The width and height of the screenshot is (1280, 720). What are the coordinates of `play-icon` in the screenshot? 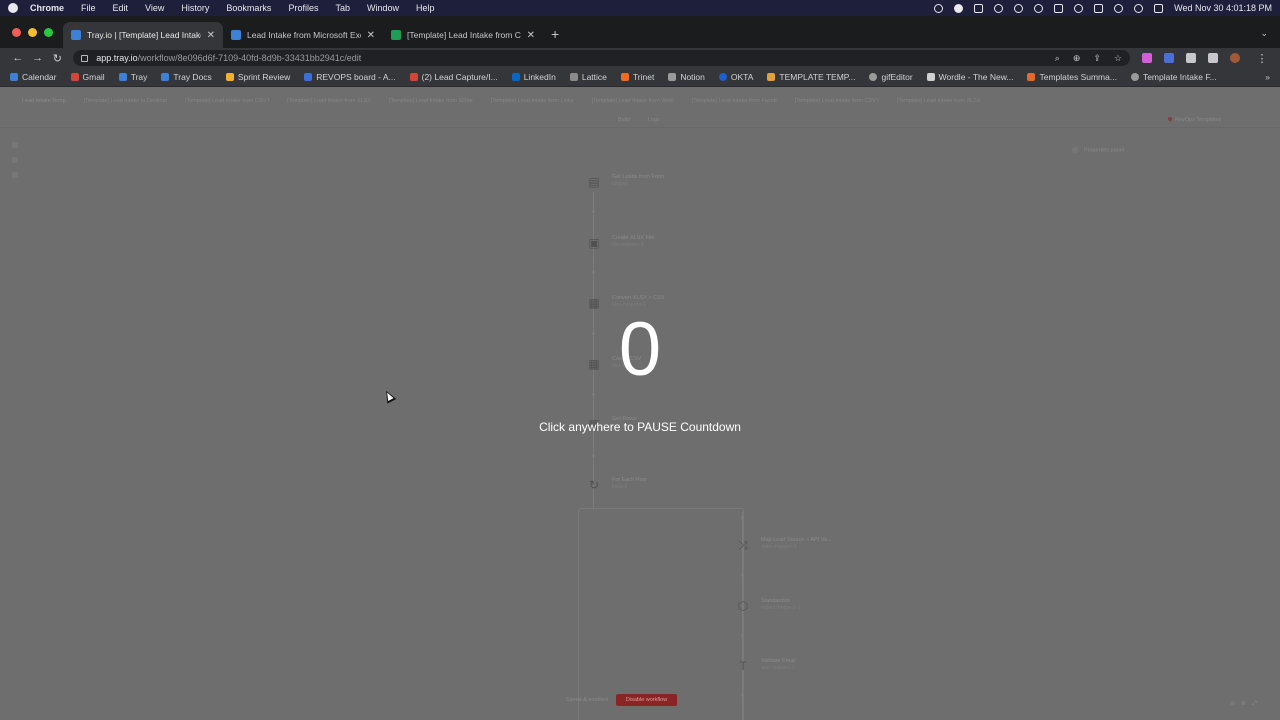 It's located at (1039, 8).